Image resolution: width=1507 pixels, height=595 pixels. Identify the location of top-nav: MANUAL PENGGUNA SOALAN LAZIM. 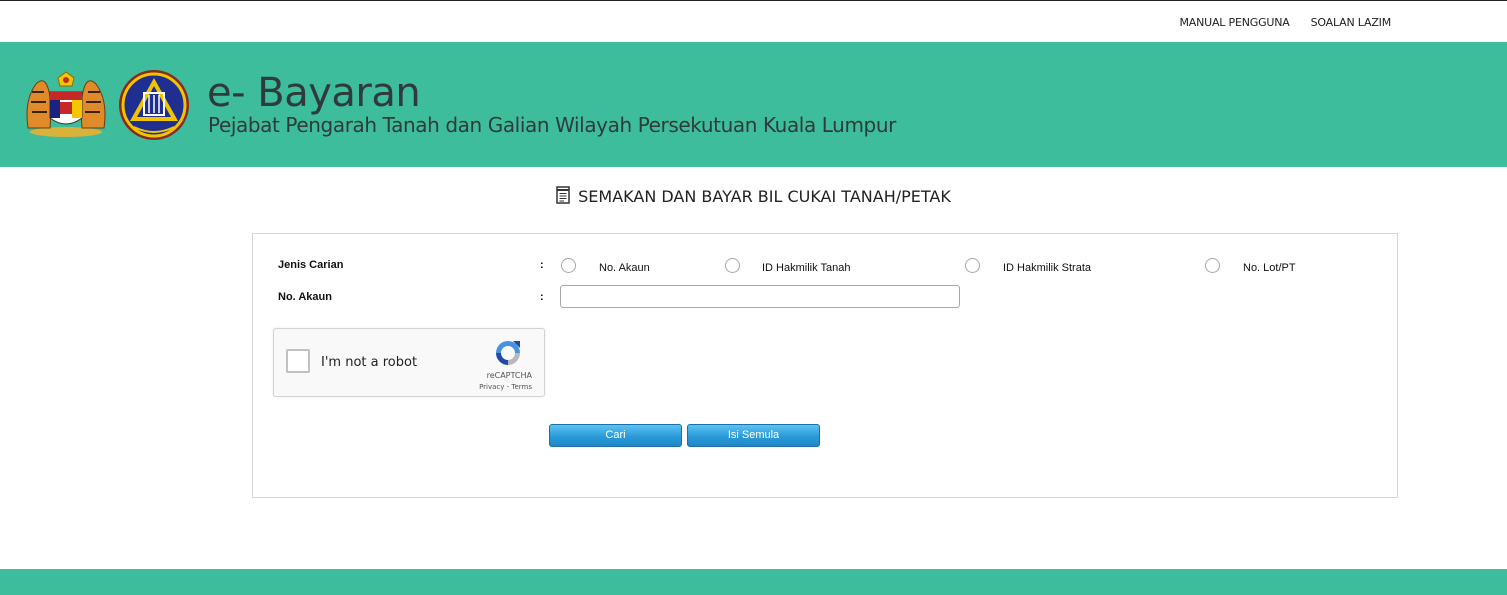
(1285, 22).